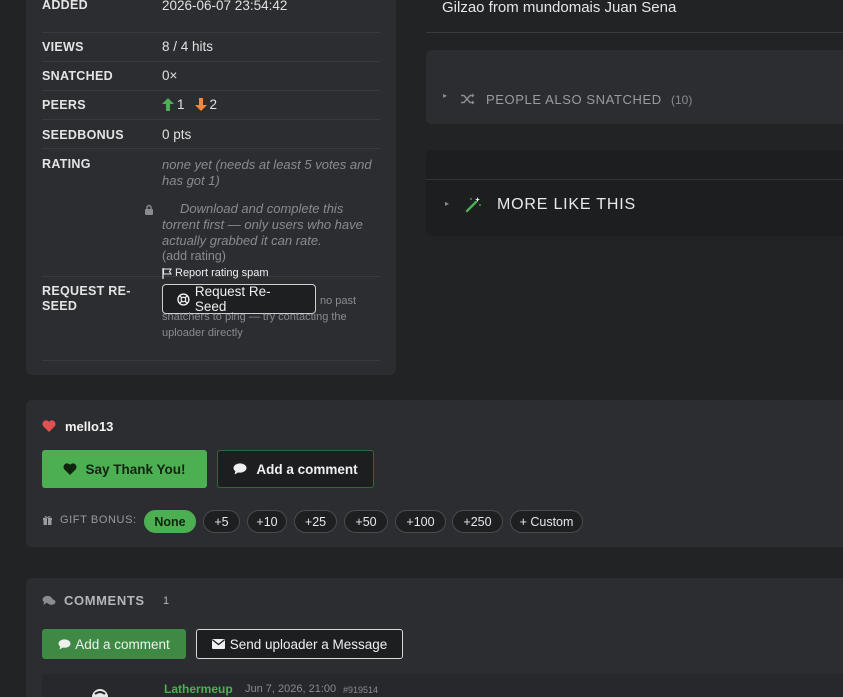 The image size is (843, 697). I want to click on gift-option-25: +25, so click(315, 521).